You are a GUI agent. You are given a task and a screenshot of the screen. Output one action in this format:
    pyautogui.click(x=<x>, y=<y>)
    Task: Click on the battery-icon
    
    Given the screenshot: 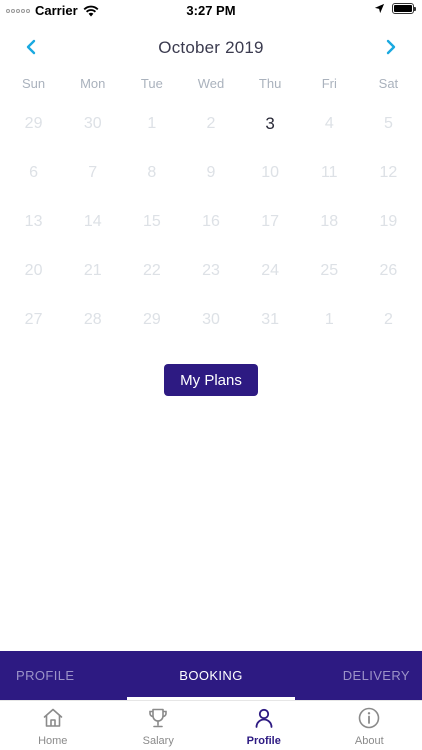 What is the action you would take?
    pyautogui.click(x=404, y=8)
    